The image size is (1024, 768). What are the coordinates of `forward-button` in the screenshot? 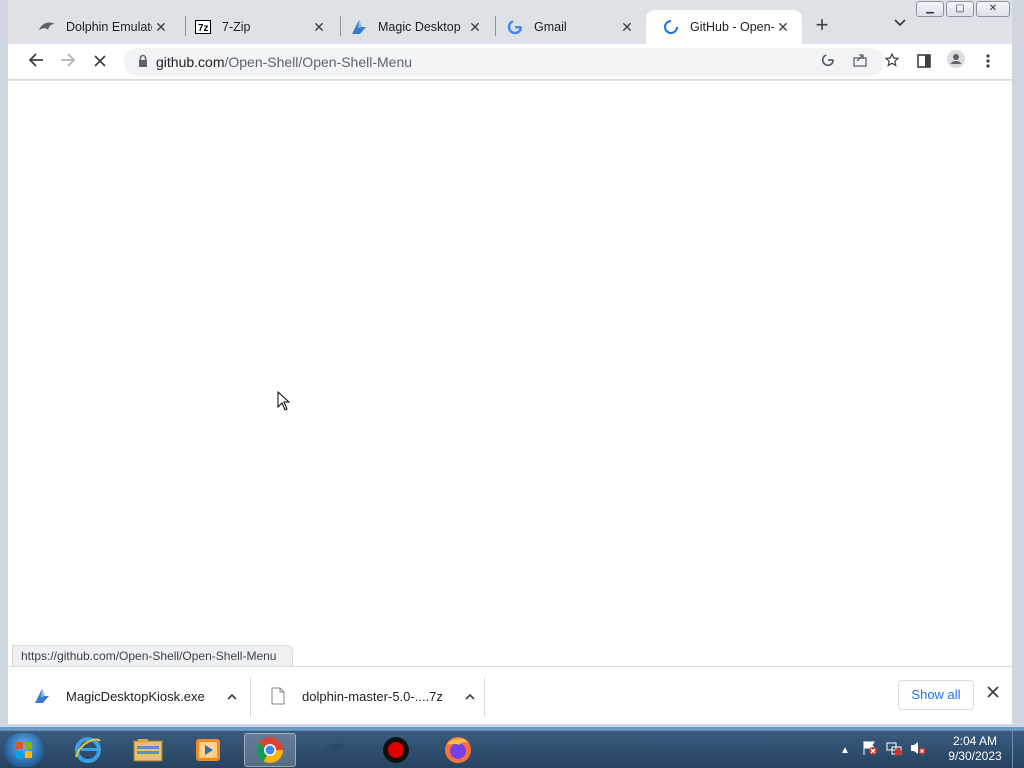 It's located at (68, 62).